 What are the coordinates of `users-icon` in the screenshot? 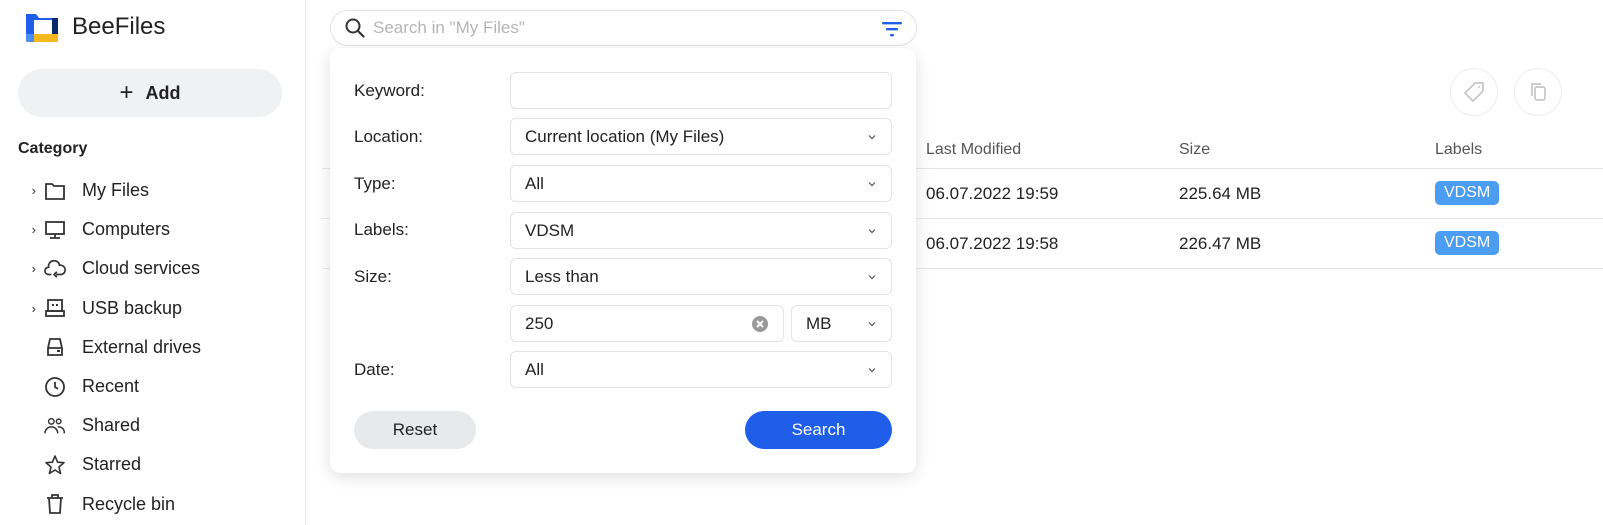 It's located at (55, 426).